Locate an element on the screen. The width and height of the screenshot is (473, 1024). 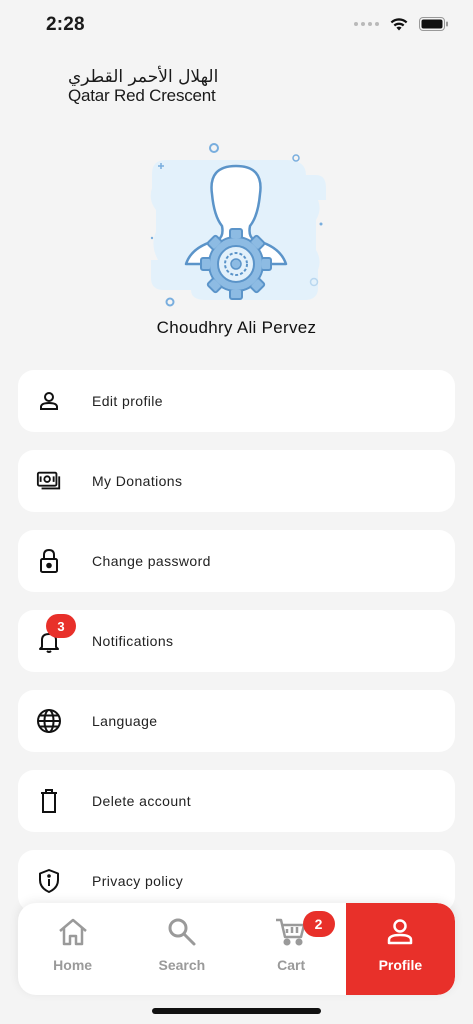
signal-icon is located at coordinates (366, 24).